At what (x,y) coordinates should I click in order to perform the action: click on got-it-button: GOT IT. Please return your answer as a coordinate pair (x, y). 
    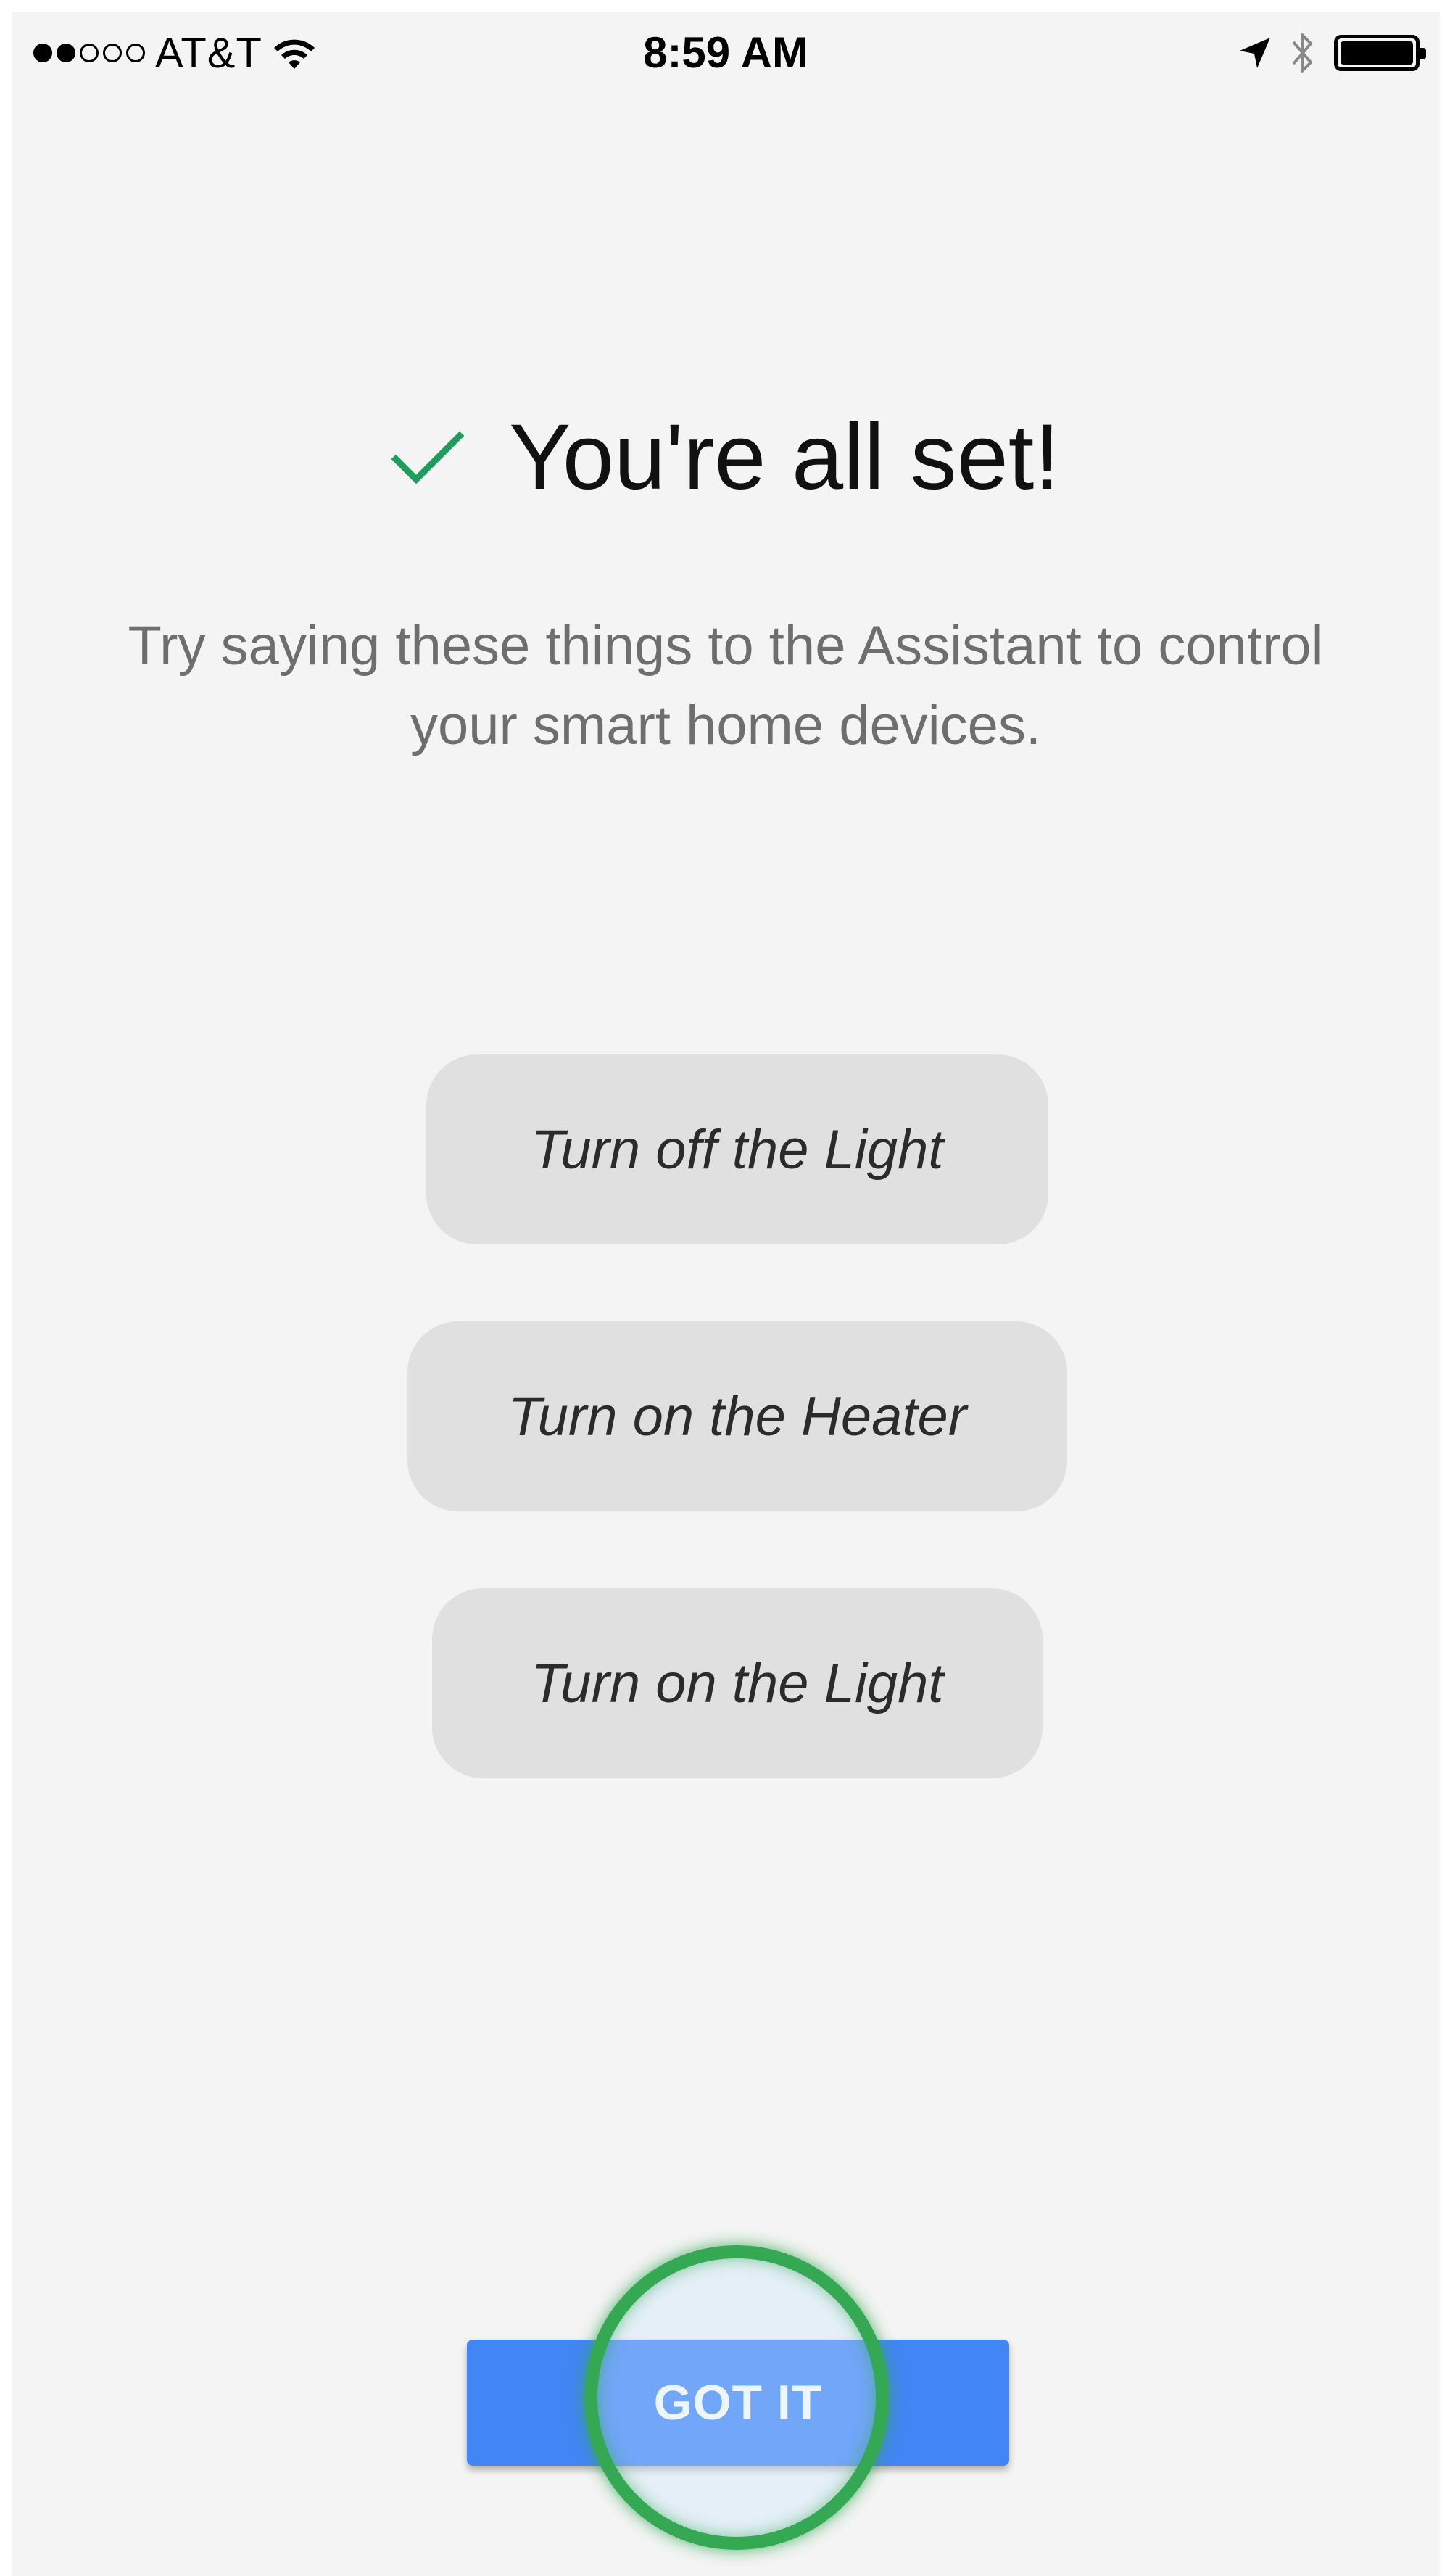
    Looking at the image, I should click on (738, 2403).